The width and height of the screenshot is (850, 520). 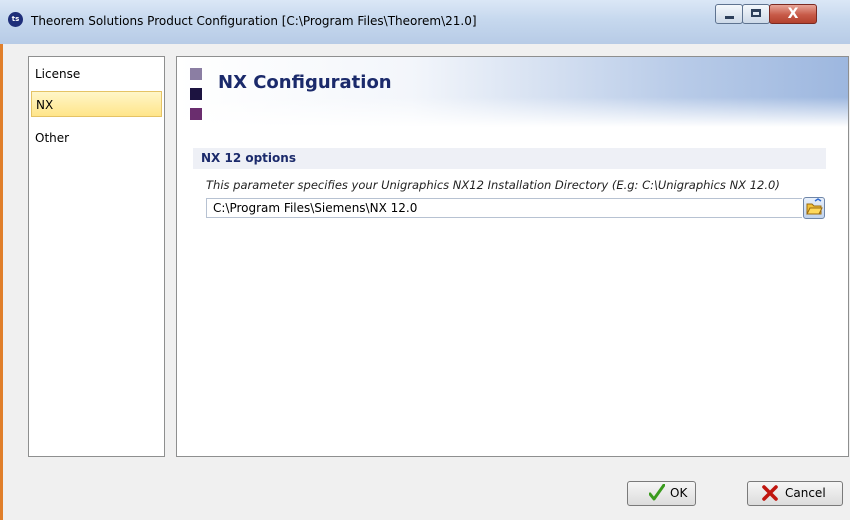 I want to click on header-fade, so click(x=512, y=112).